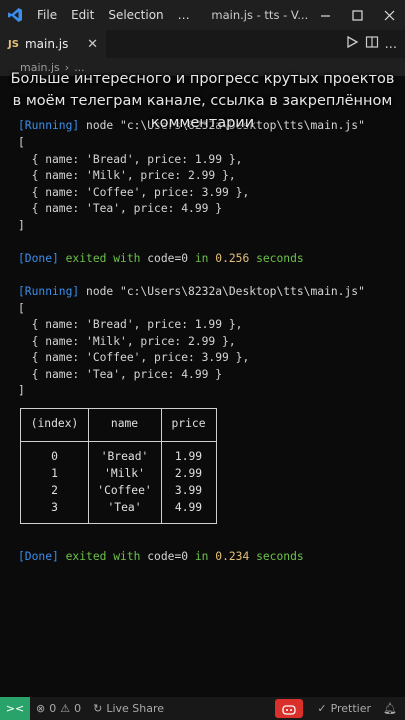 This screenshot has width=405, height=720. I want to click on close-window-icon, so click(389, 15).